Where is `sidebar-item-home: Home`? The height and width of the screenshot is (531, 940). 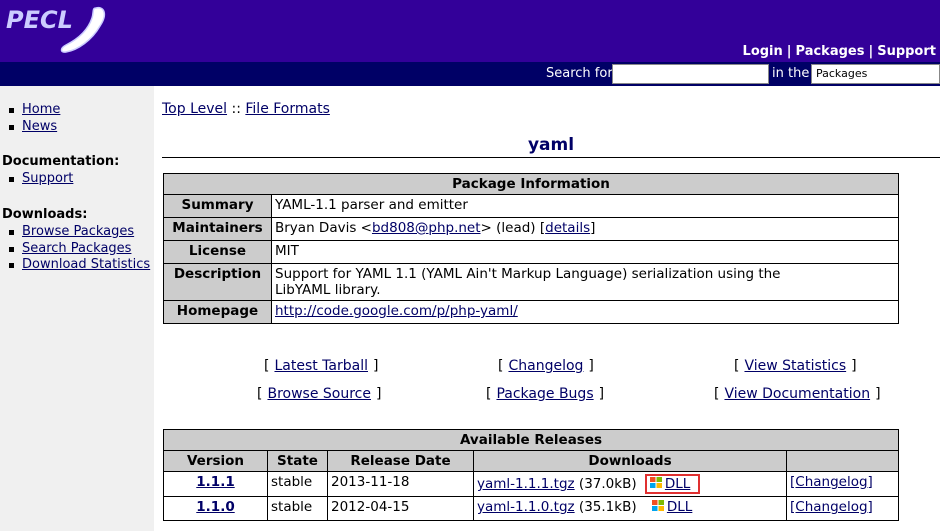 sidebar-item-home: Home is located at coordinates (41, 109).